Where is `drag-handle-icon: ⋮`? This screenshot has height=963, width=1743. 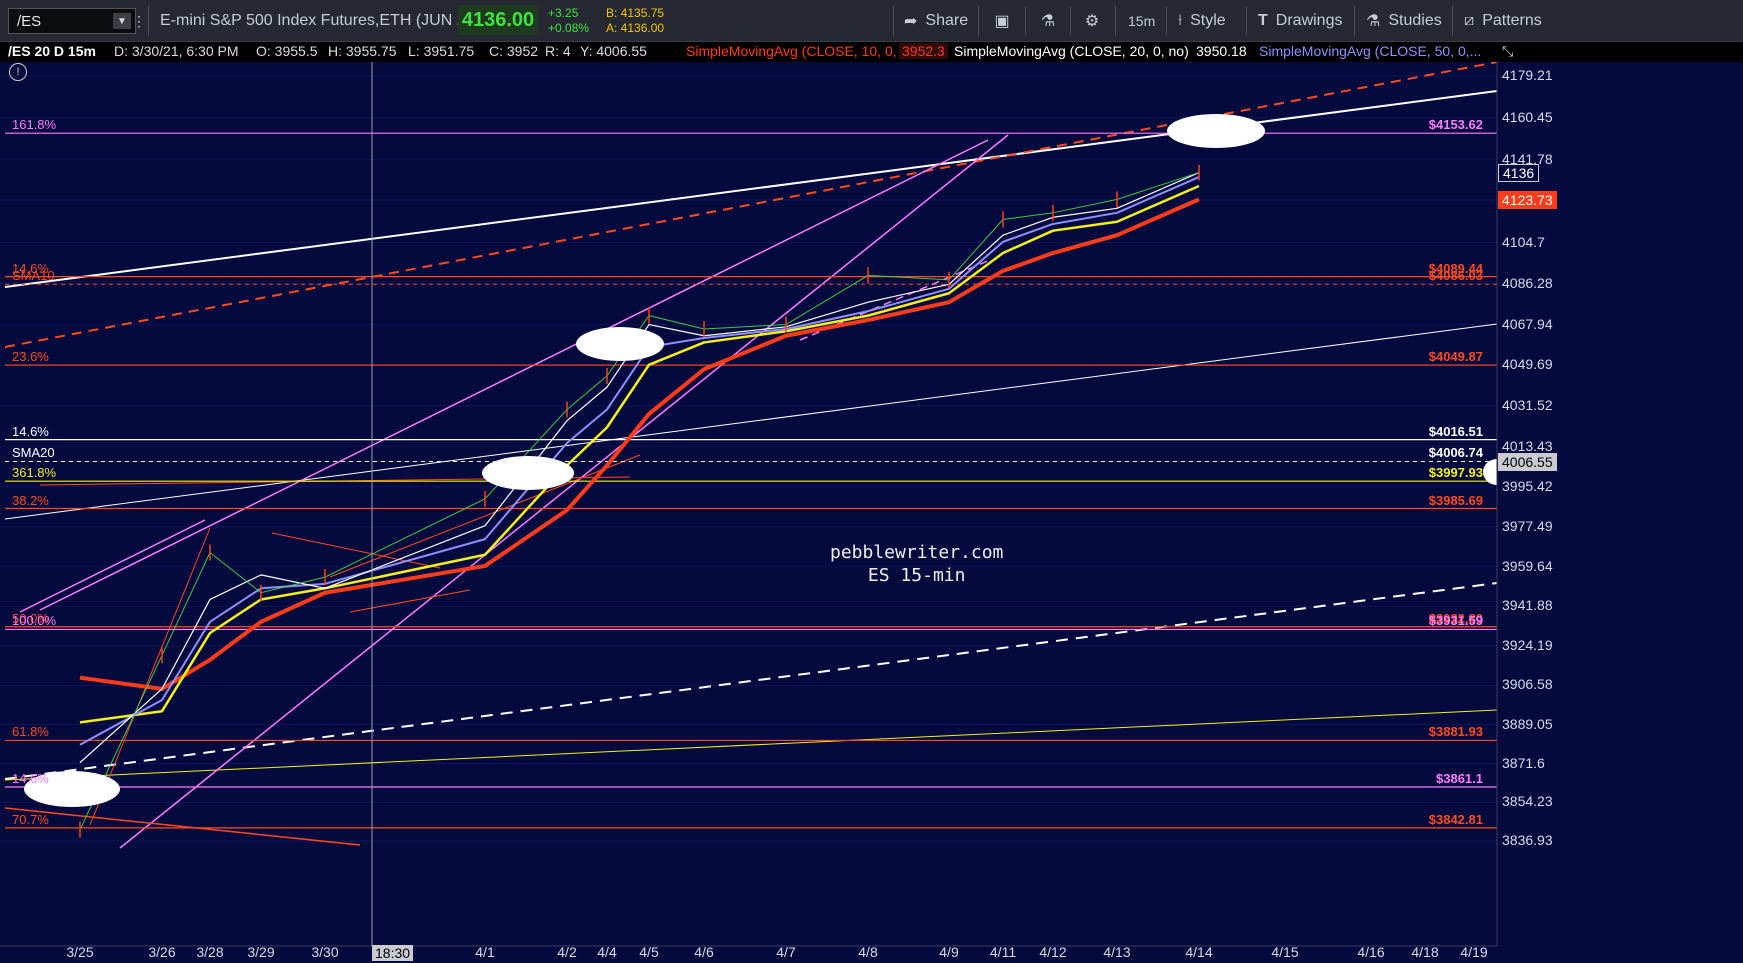 drag-handle-icon: ⋮ is located at coordinates (139, 21).